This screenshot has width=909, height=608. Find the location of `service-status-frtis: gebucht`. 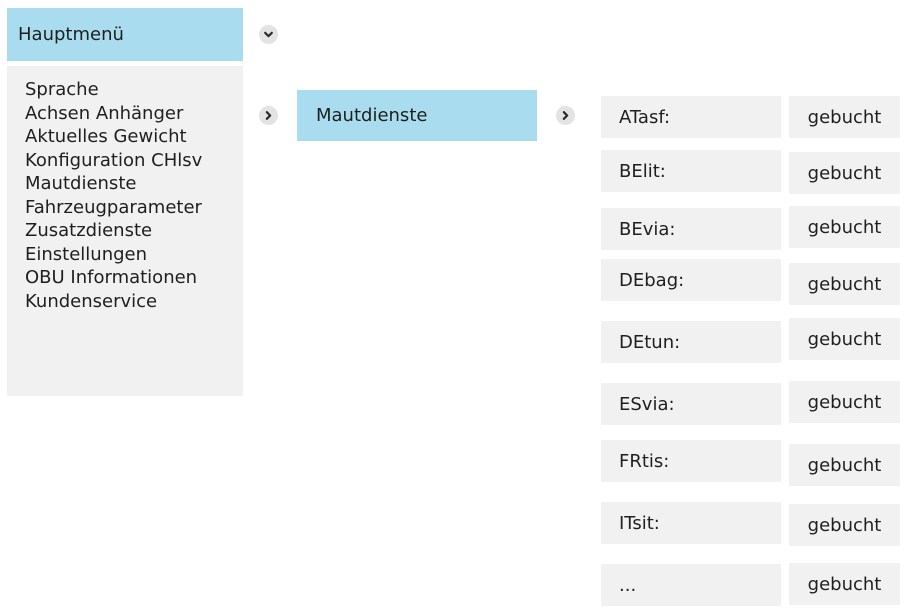

service-status-frtis: gebucht is located at coordinates (844, 465).